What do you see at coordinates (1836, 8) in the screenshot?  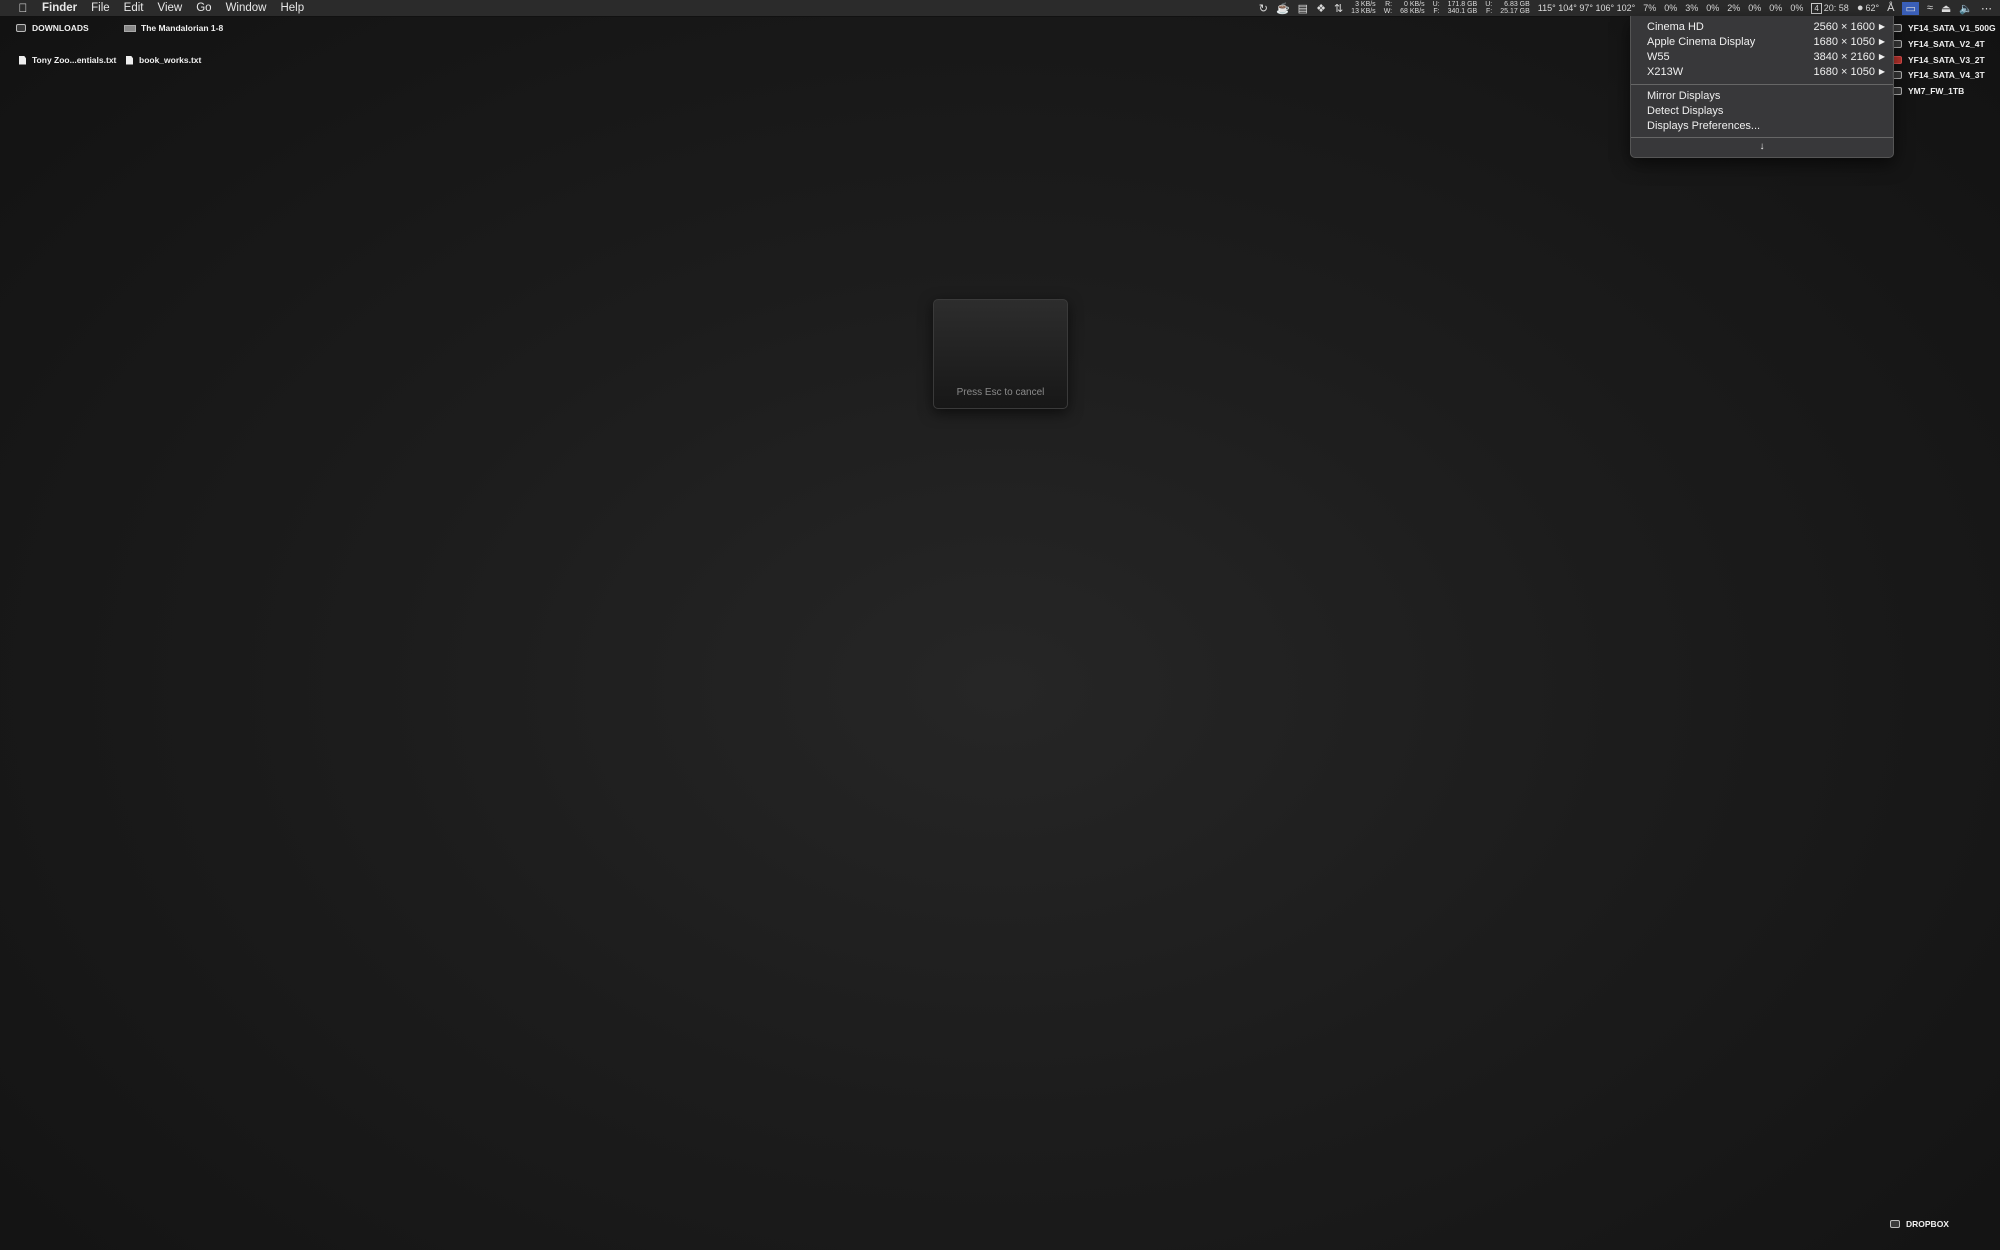 I see `clock: 20: 58` at bounding box center [1836, 8].